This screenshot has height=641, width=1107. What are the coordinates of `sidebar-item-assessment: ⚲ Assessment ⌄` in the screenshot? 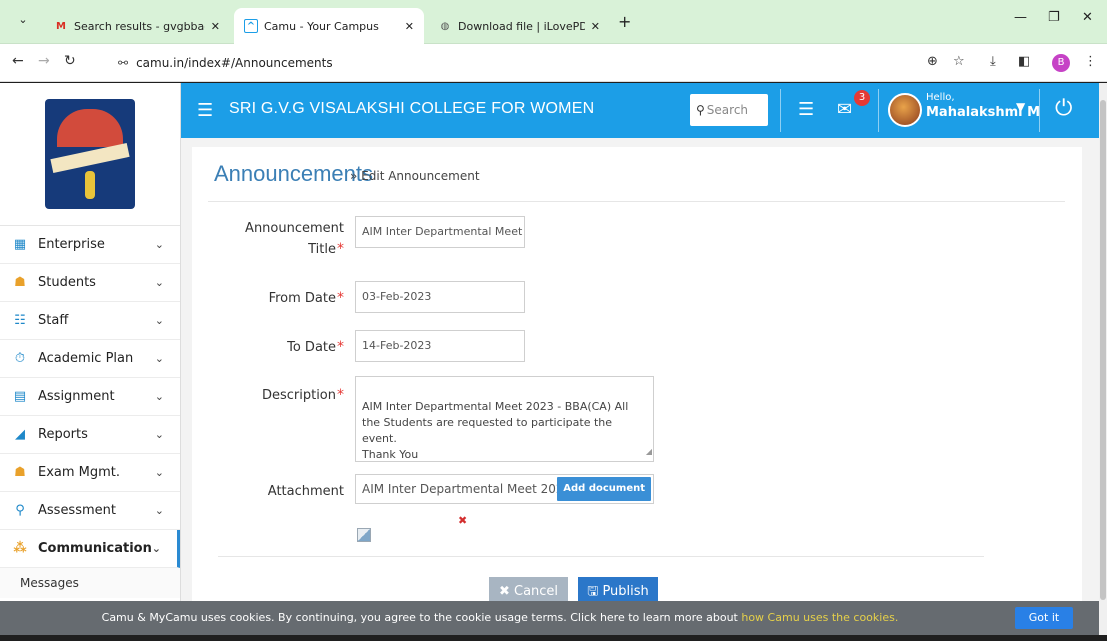 It's located at (90, 511).